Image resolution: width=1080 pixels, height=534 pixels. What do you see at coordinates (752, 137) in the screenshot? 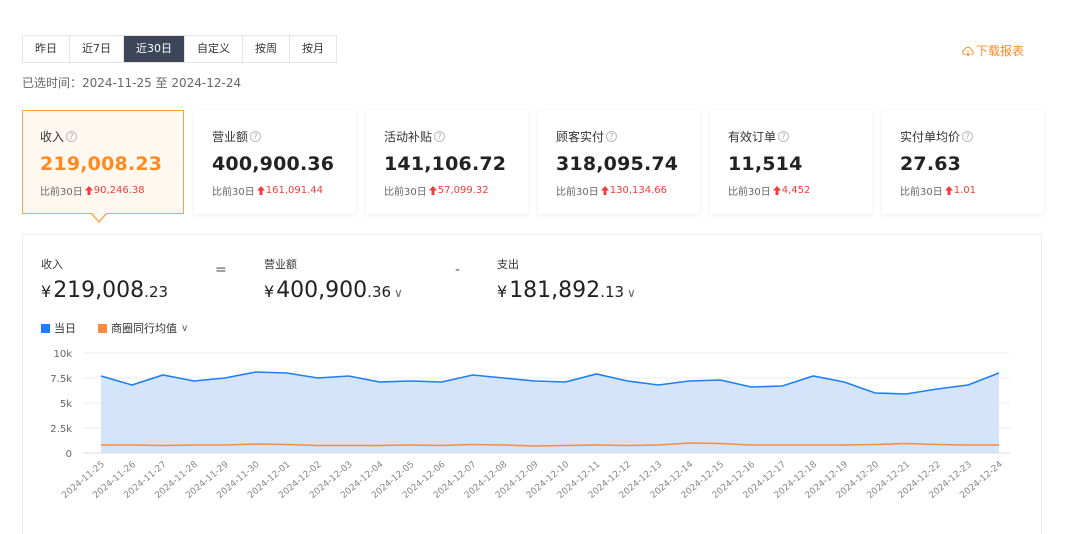
I see `metric-label: 有效订单` at bounding box center [752, 137].